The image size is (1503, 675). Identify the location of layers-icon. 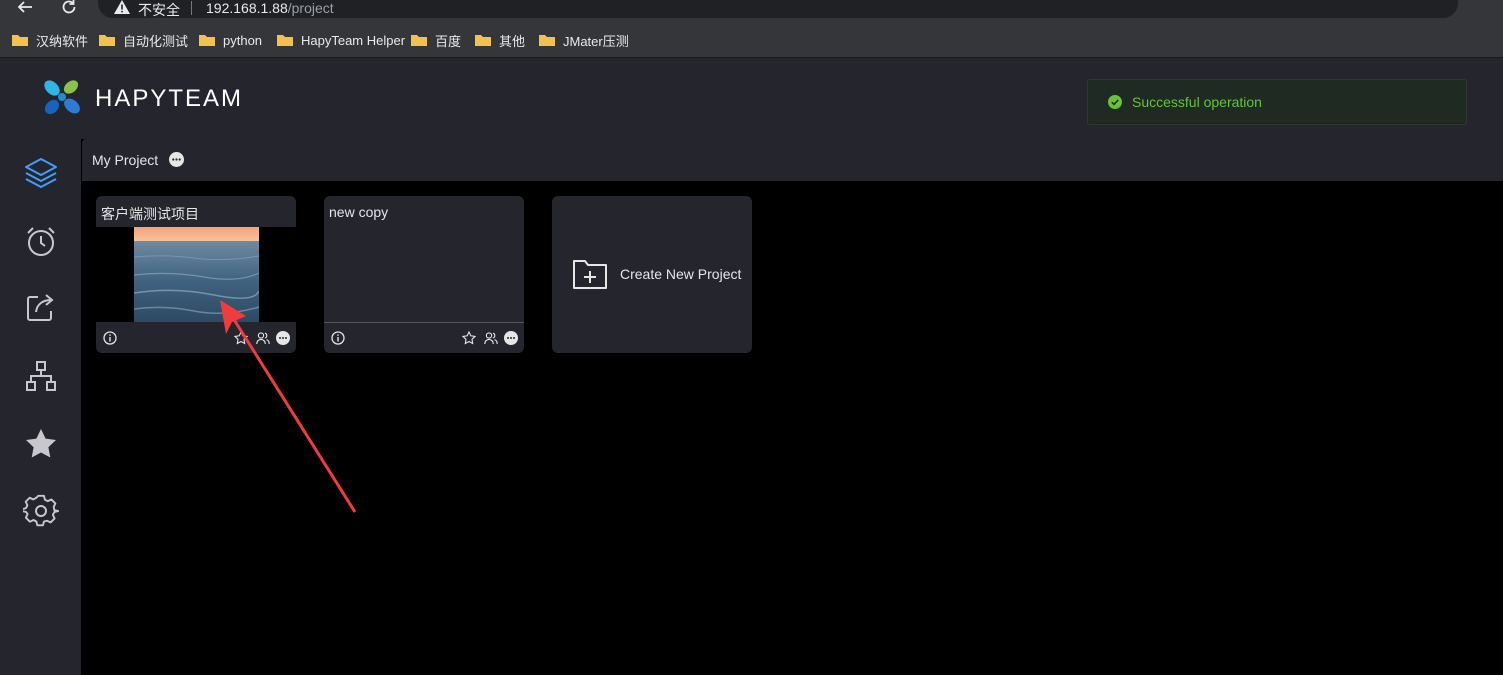
(41, 173).